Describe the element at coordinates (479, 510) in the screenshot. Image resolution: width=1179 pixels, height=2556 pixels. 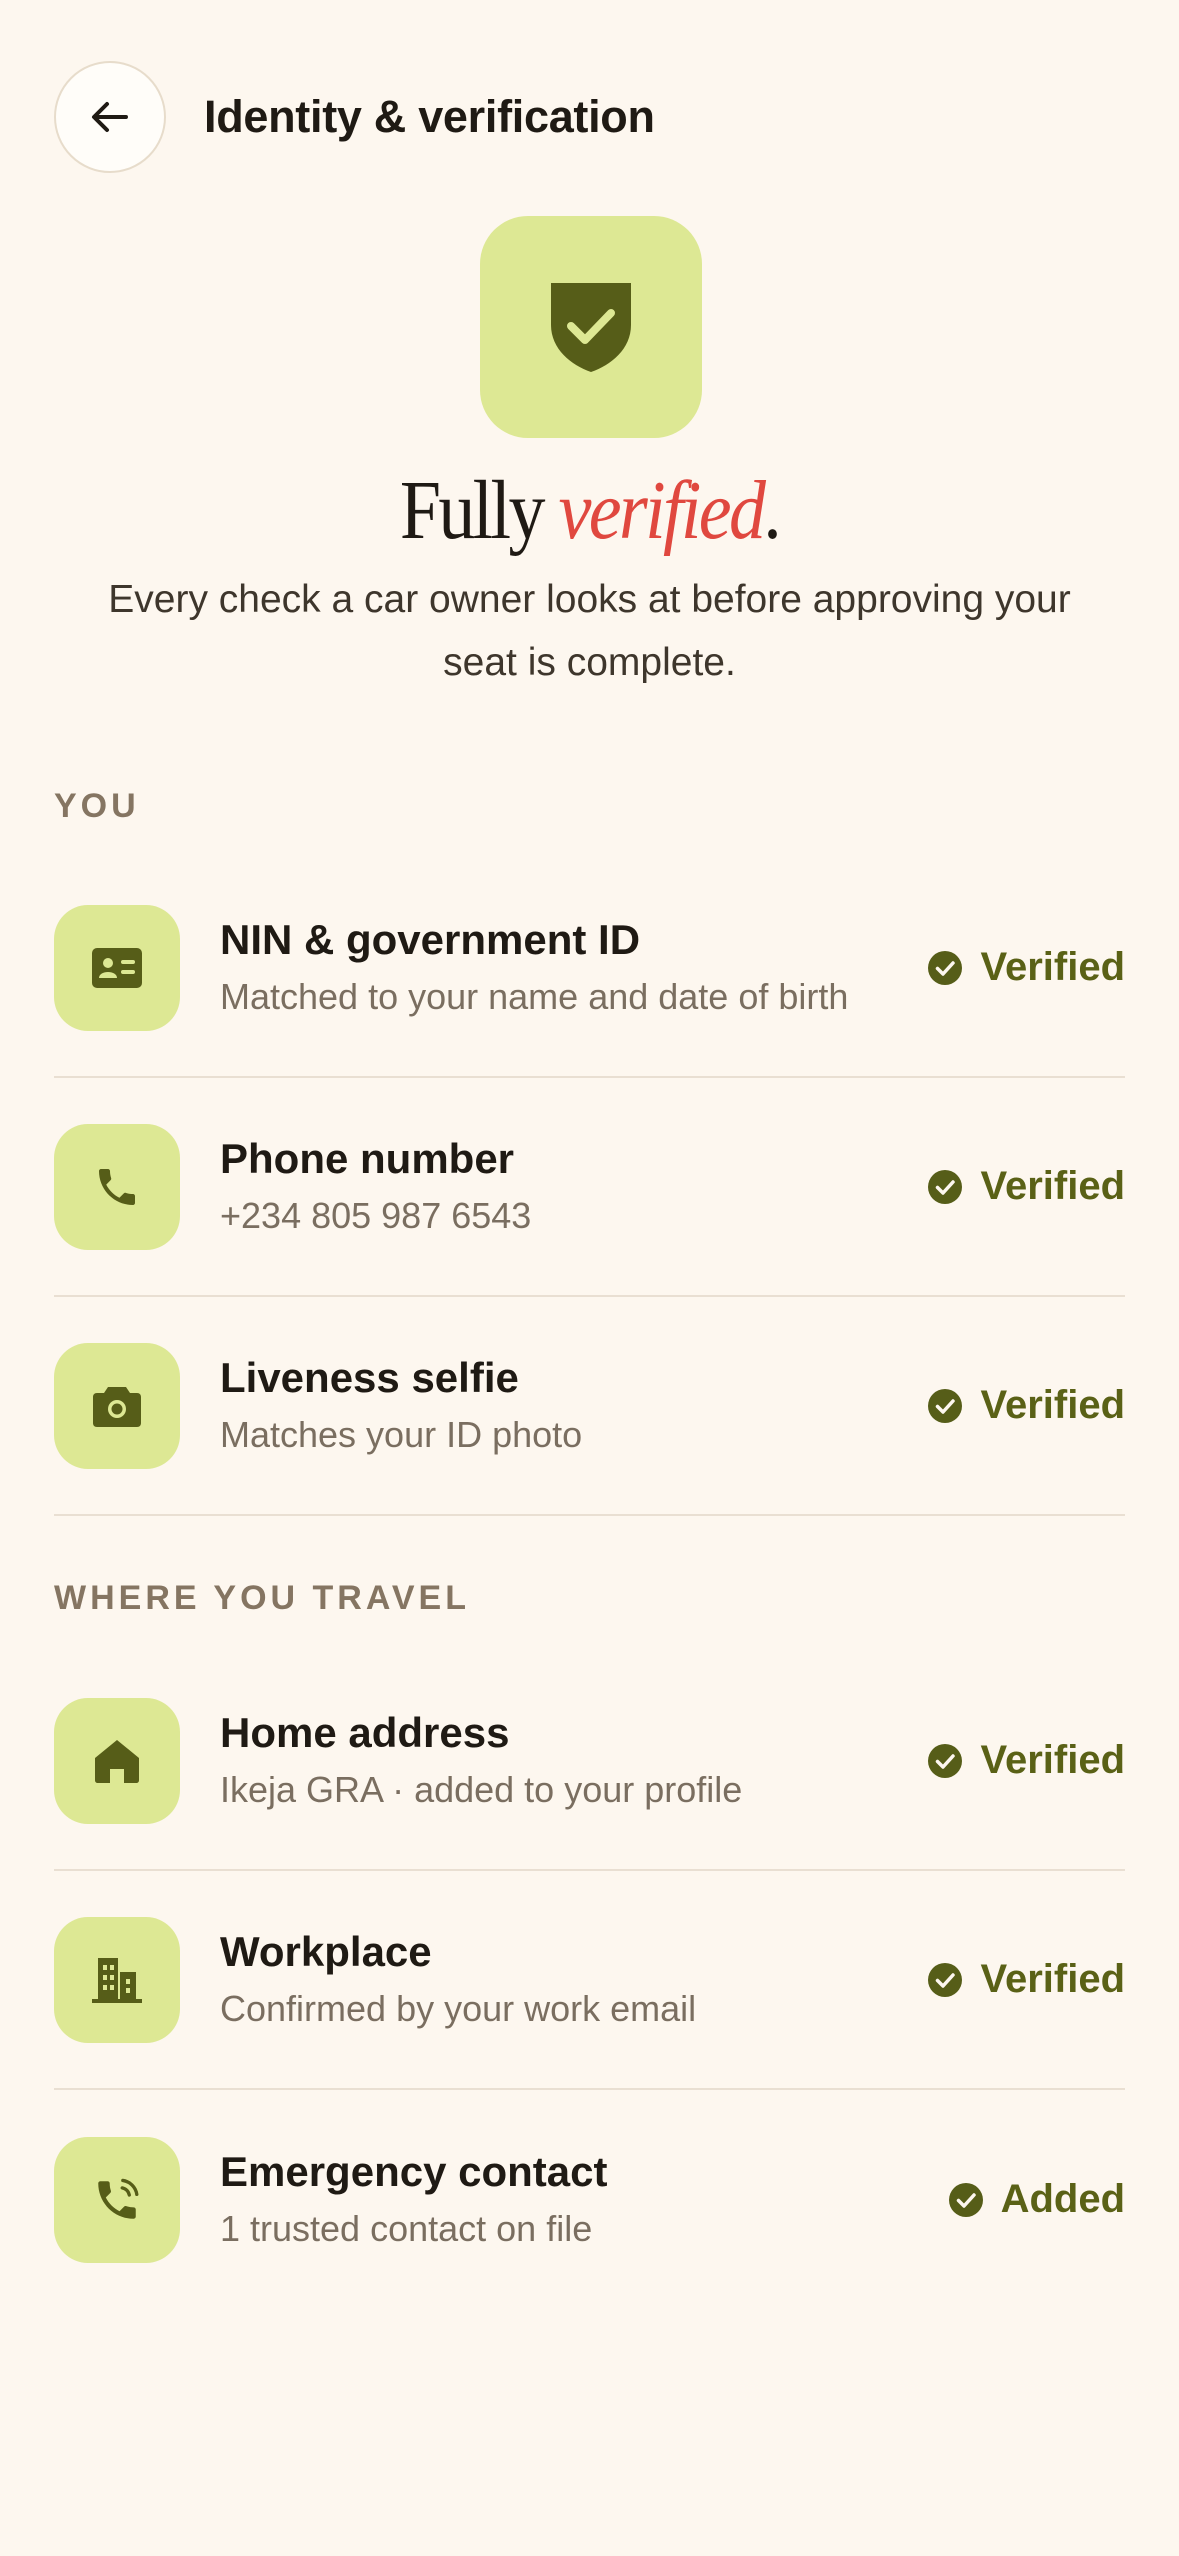
I see `hero-title-plain: Fully` at that location.